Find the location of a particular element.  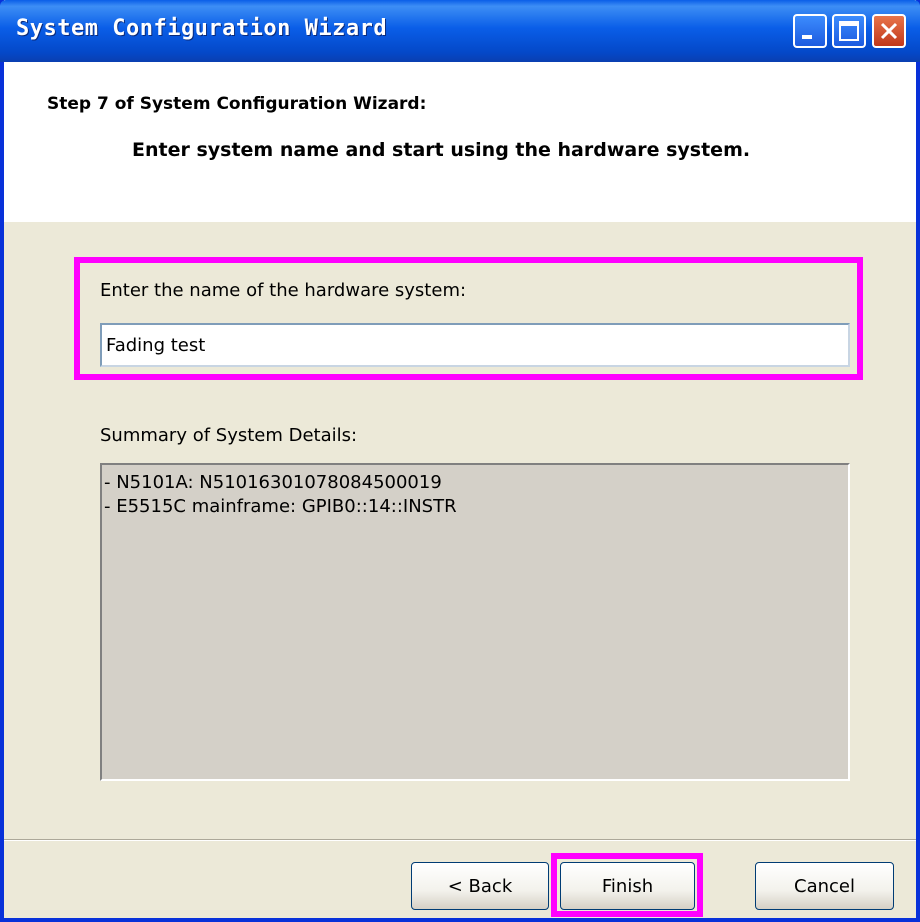

minimize-button is located at coordinates (810, 31).